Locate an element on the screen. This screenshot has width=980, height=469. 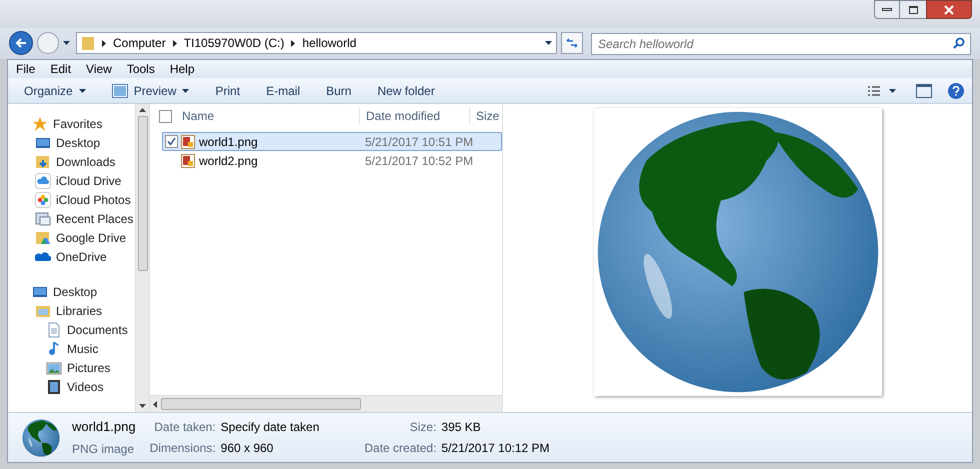
restore-button is located at coordinates (913, 9).